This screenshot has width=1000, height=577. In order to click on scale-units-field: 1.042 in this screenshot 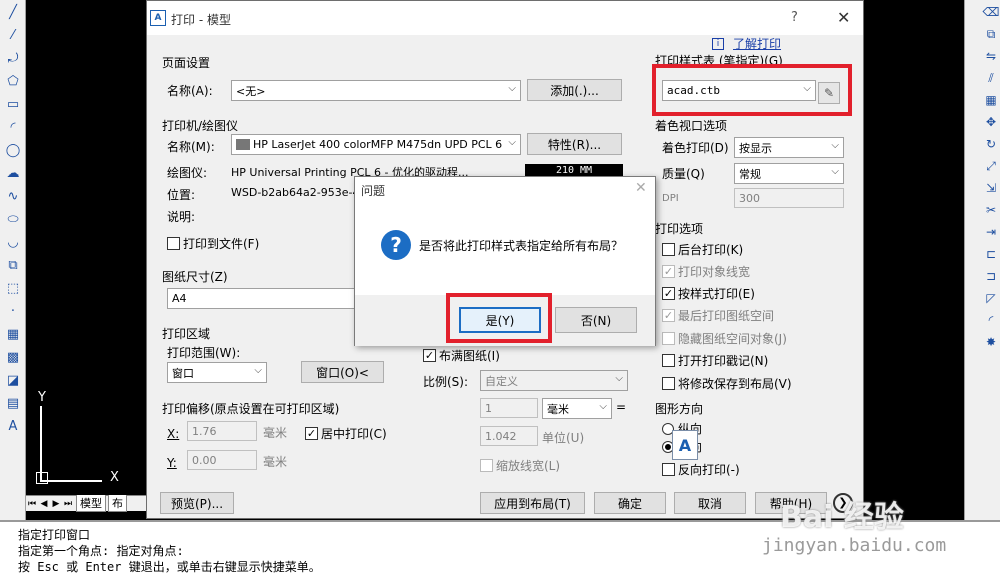, I will do `click(509, 436)`.